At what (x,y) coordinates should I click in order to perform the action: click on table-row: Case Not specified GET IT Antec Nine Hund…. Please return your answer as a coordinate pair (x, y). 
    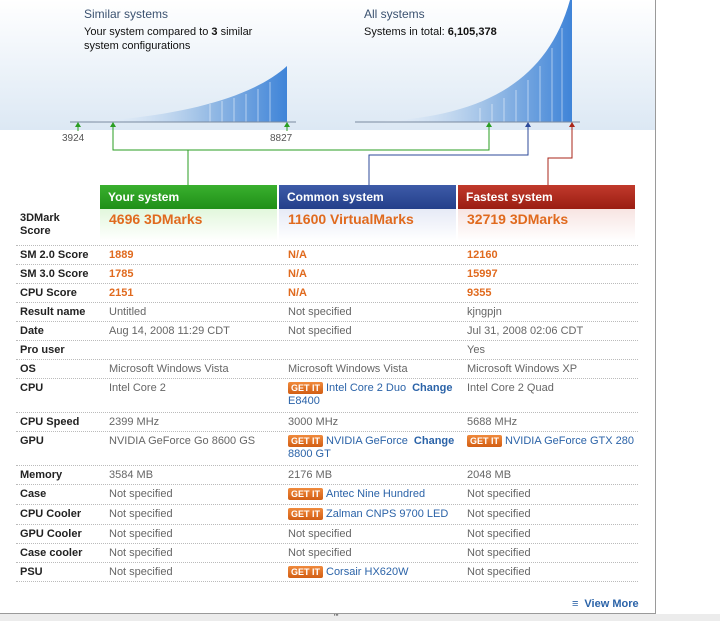
    Looking at the image, I should click on (327, 495).